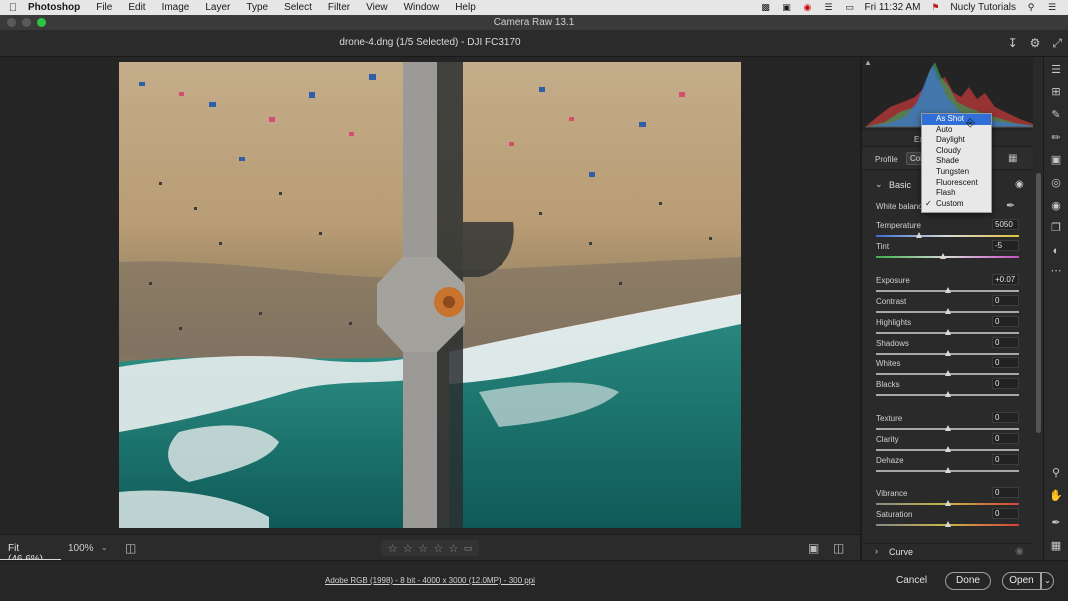 This screenshot has height=601, width=1068. I want to click on blacks-value-field: 0, so click(1005, 383).